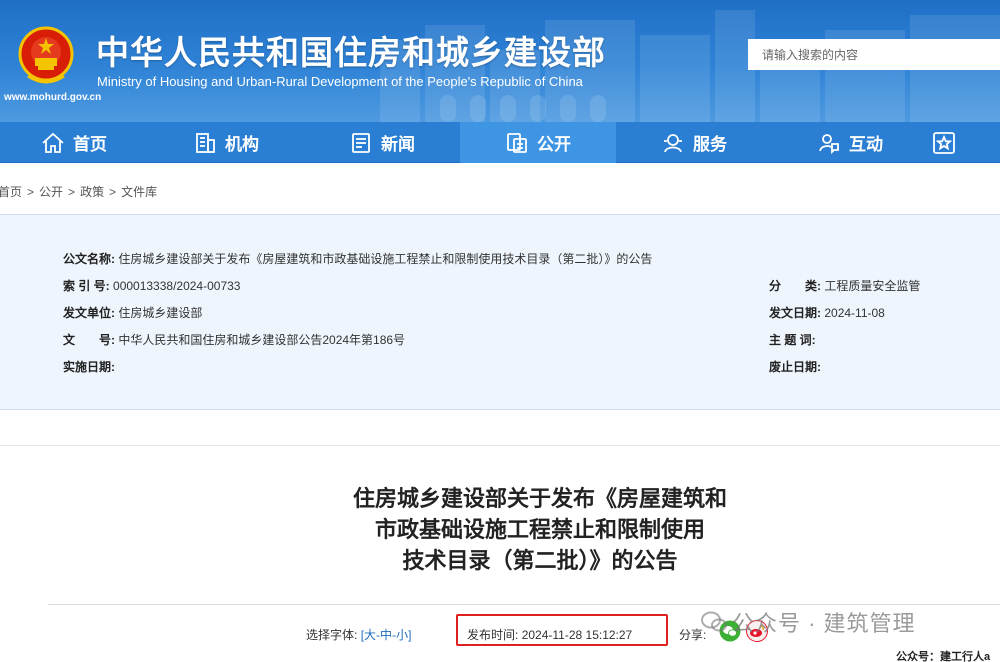 Image resolution: width=1000 pixels, height=662 pixels. What do you see at coordinates (577, 635) in the screenshot?
I see `publish-time-value: 2024-11-28 15:12:27` at bounding box center [577, 635].